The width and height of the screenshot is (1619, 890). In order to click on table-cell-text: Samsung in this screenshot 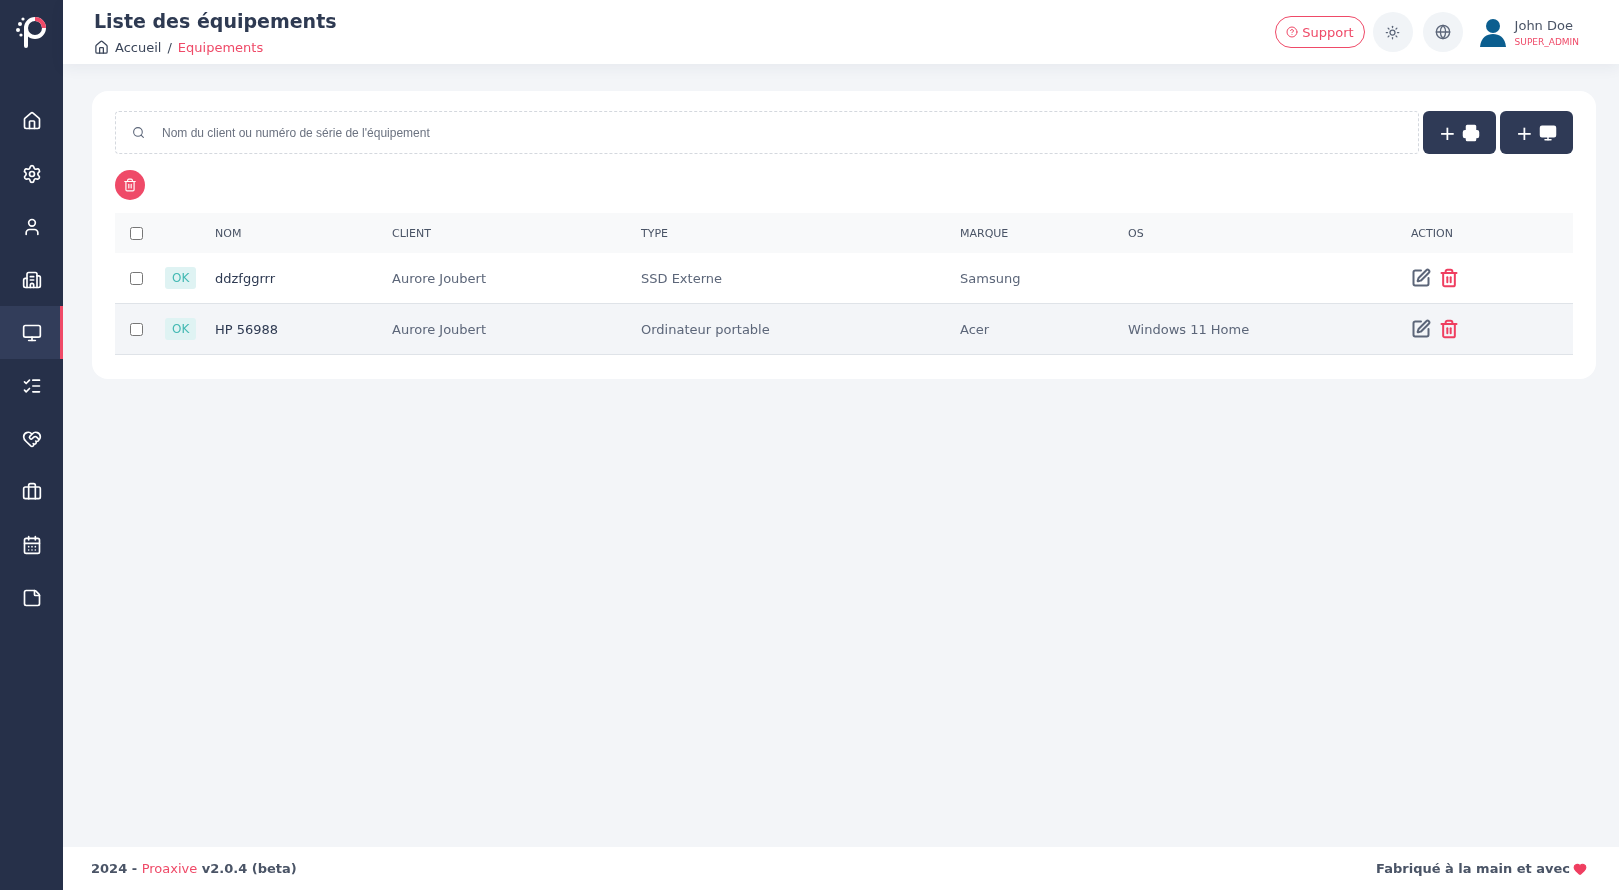, I will do `click(991, 278)`.